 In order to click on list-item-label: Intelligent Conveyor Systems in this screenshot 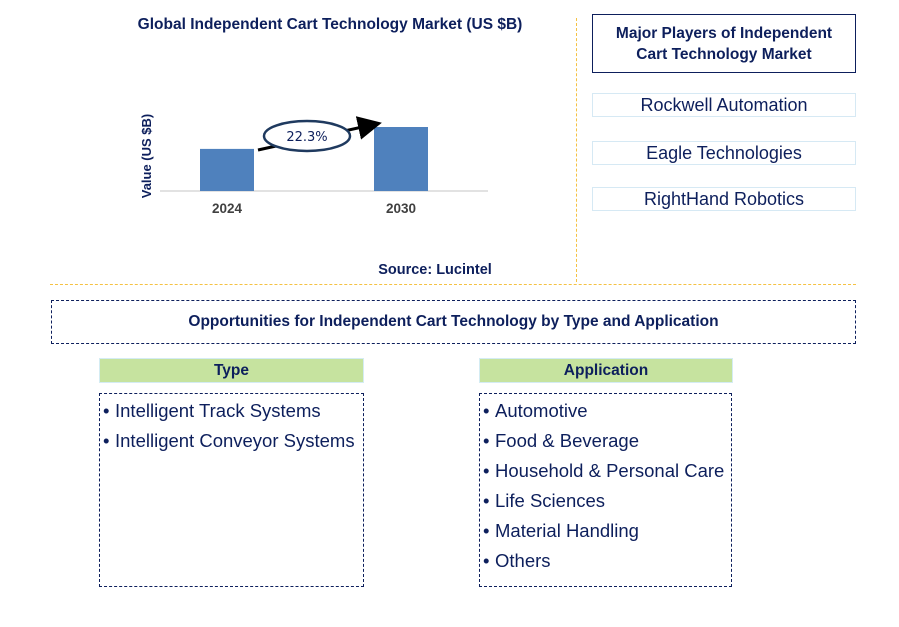, I will do `click(235, 440)`.